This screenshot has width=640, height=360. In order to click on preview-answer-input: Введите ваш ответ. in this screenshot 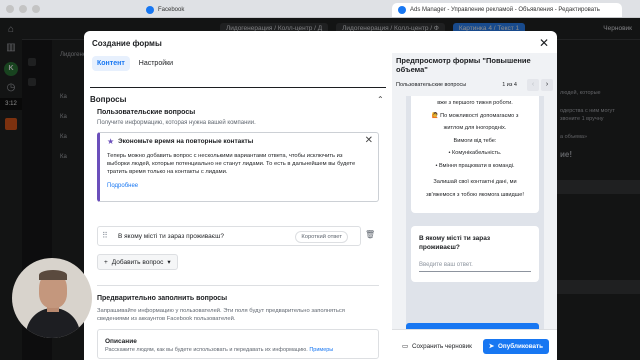, I will do `click(475, 265)`.